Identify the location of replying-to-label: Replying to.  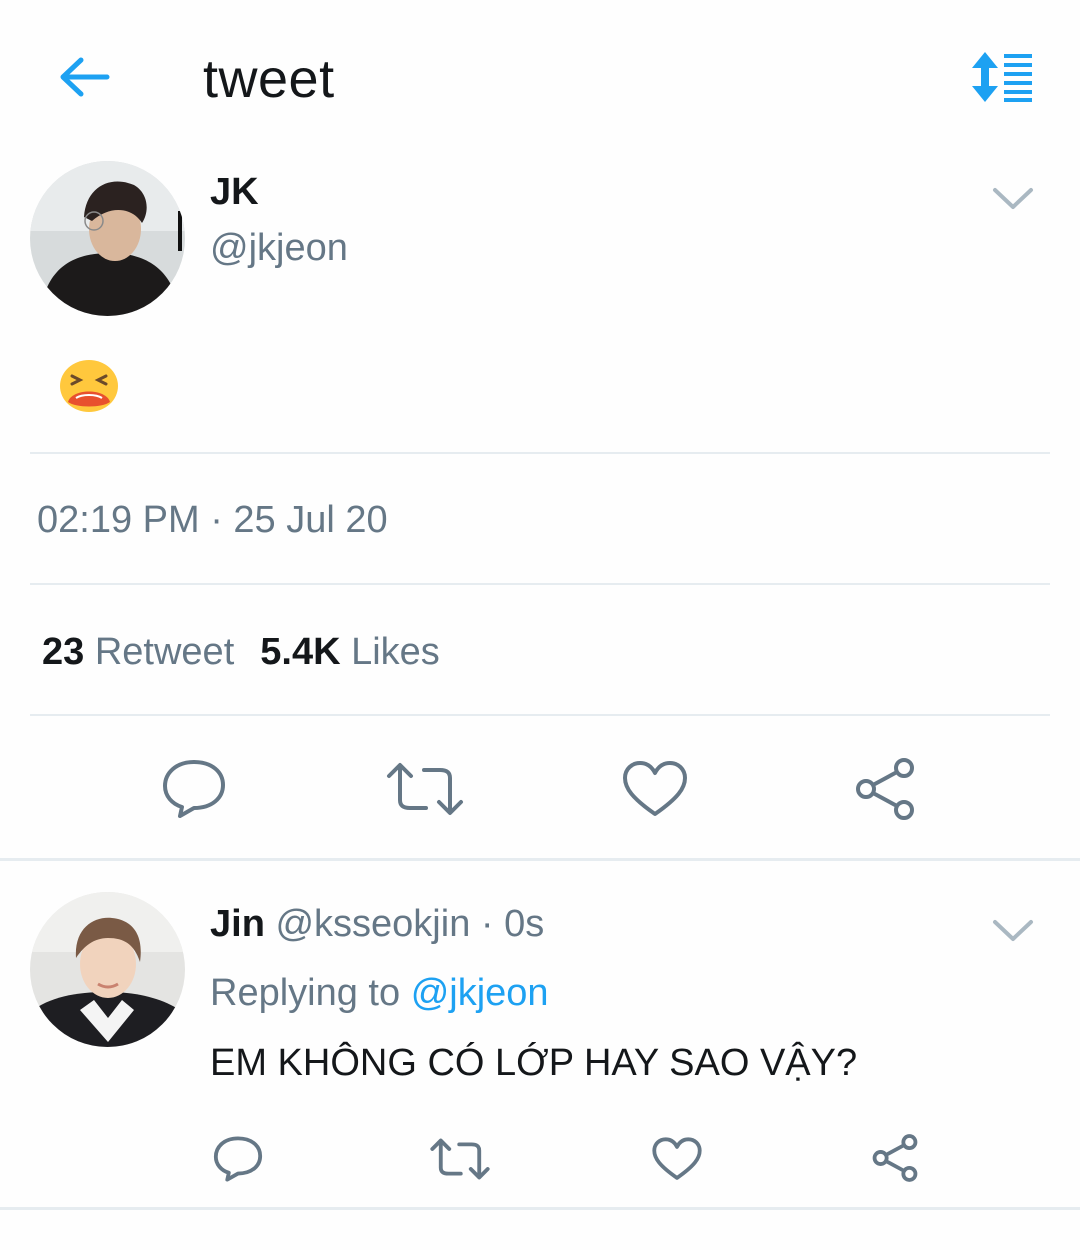
(305, 993).